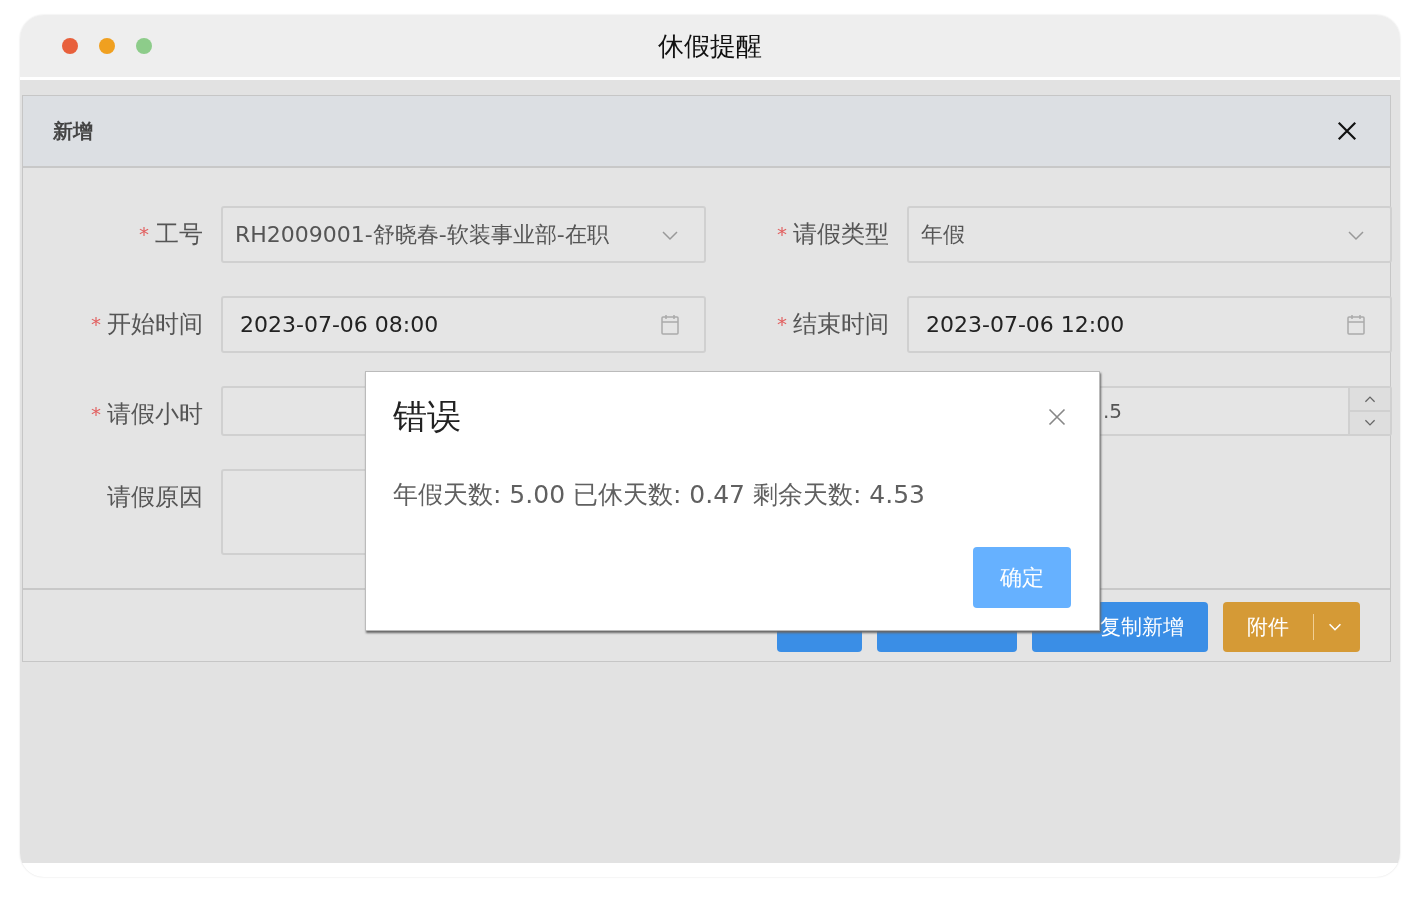 This screenshot has width=1420, height=900. Describe the element at coordinates (710, 46) in the screenshot. I see `window-title: 休假提醒` at that location.